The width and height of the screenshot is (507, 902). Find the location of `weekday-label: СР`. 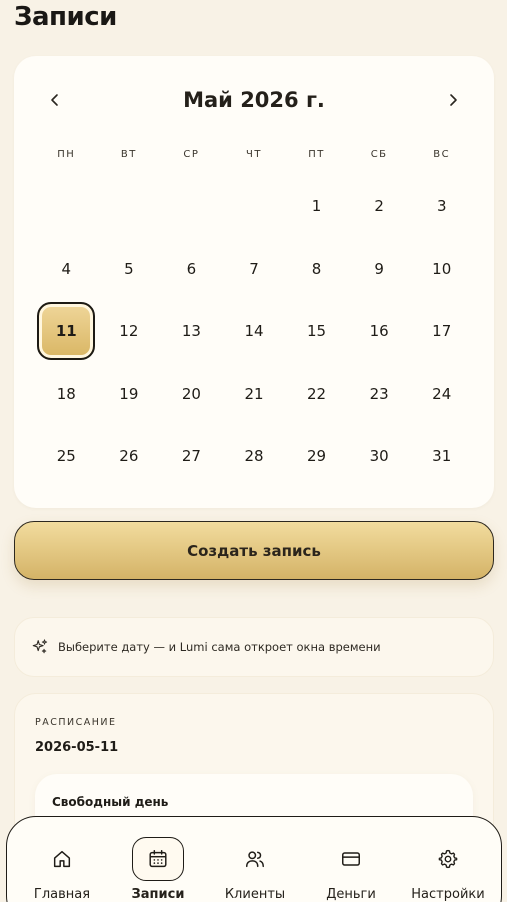

weekday-label: СР is located at coordinates (191, 154).